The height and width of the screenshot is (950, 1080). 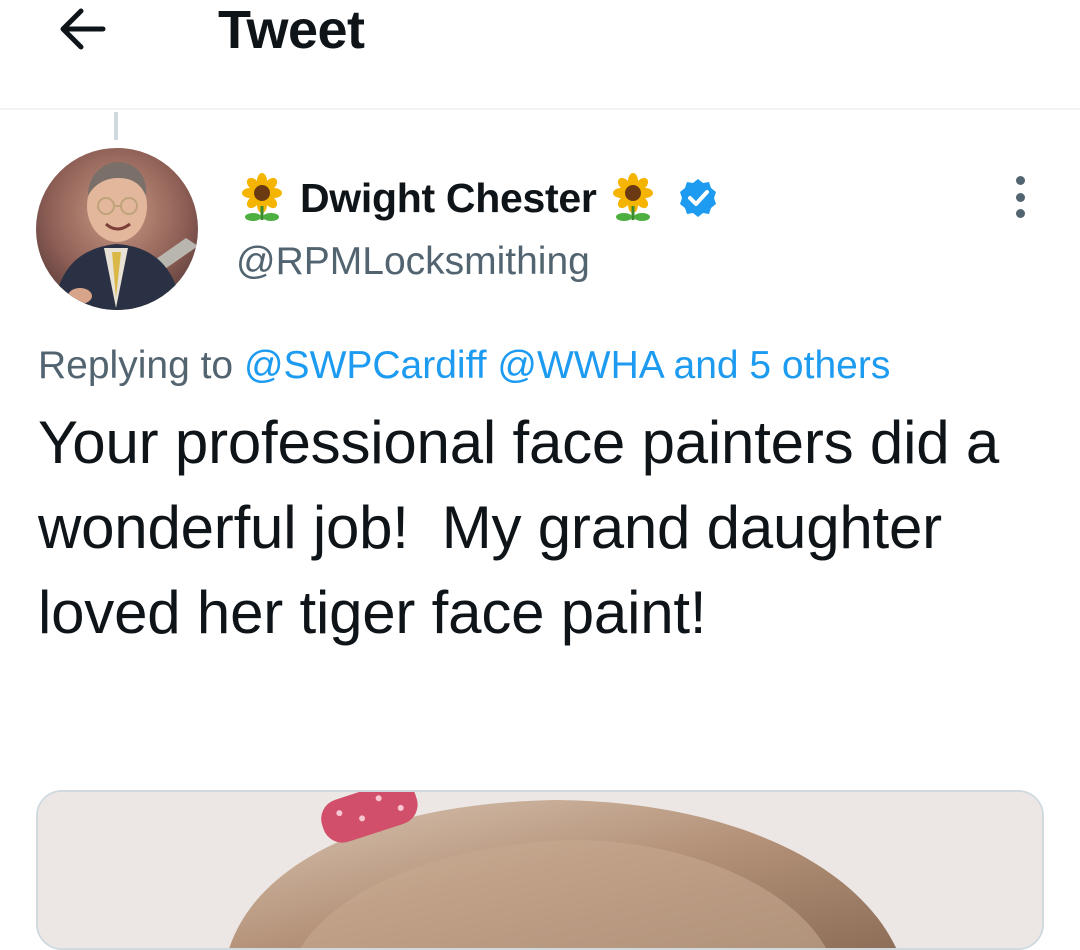 I want to click on others-link: and 5 others, so click(x=782, y=365).